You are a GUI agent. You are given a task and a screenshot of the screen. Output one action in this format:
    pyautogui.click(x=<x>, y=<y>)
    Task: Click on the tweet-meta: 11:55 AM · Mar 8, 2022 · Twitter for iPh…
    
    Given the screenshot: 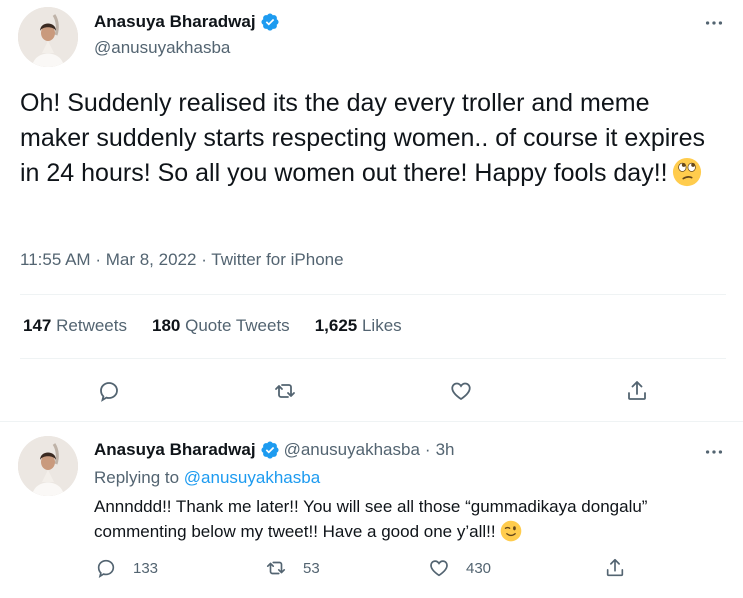 What is the action you would take?
    pyautogui.click(x=182, y=260)
    